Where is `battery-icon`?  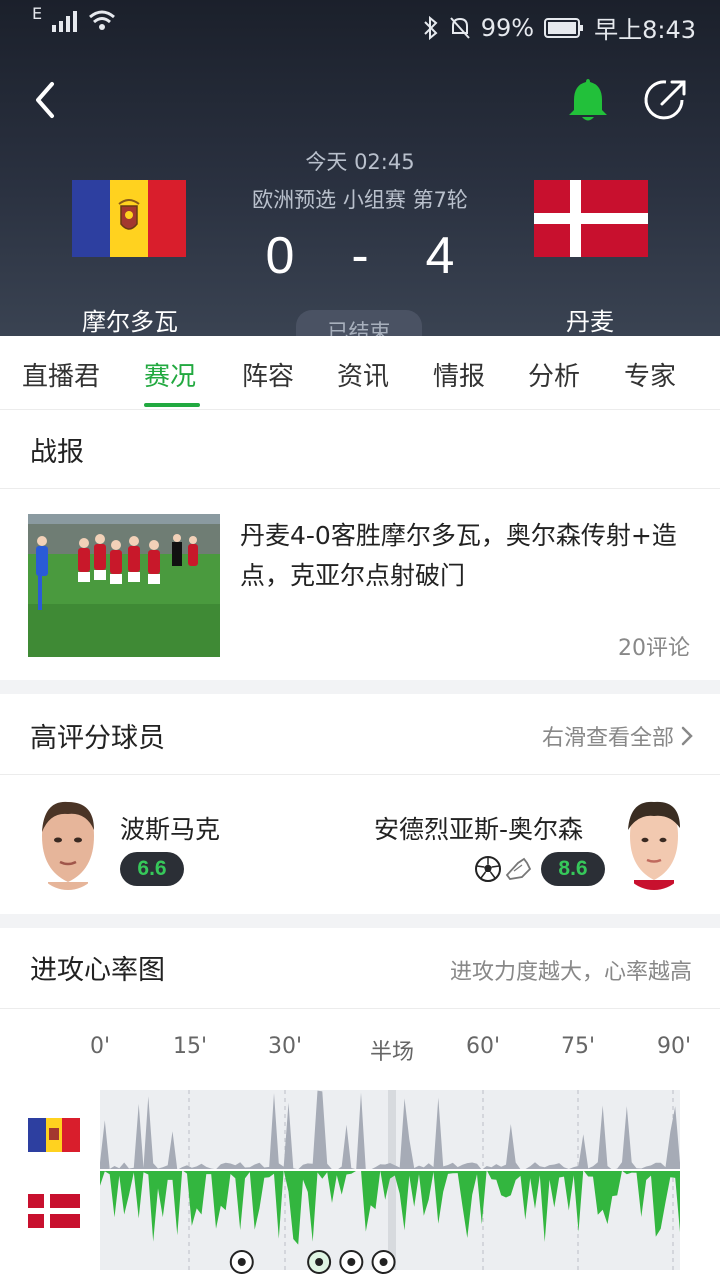 battery-icon is located at coordinates (564, 27).